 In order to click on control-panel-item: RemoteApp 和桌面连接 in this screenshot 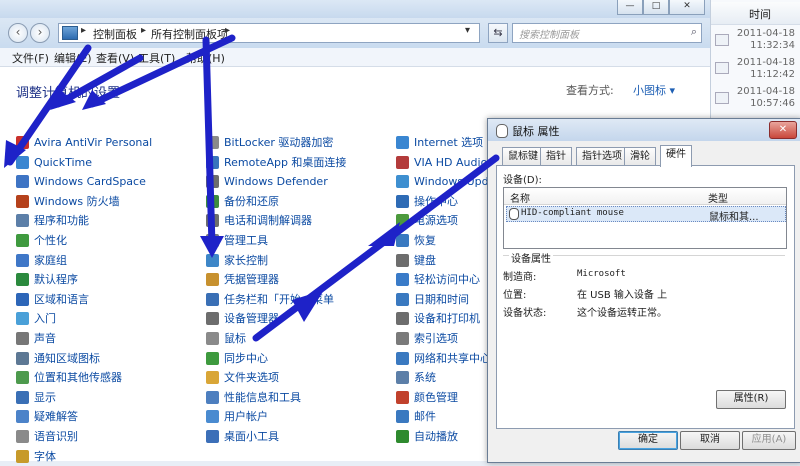, I will do `click(276, 163)`.